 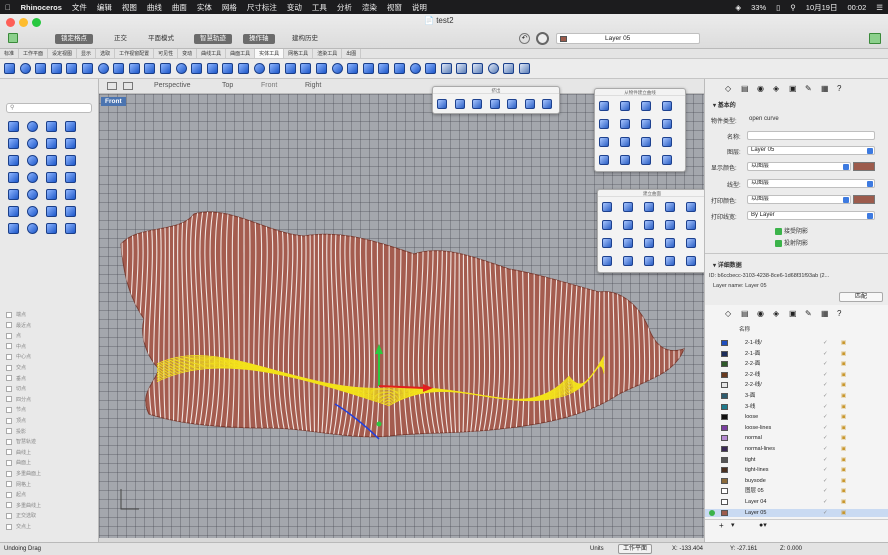 What do you see at coordinates (103, 68) in the screenshot?
I see `extrude-icon` at bounding box center [103, 68].